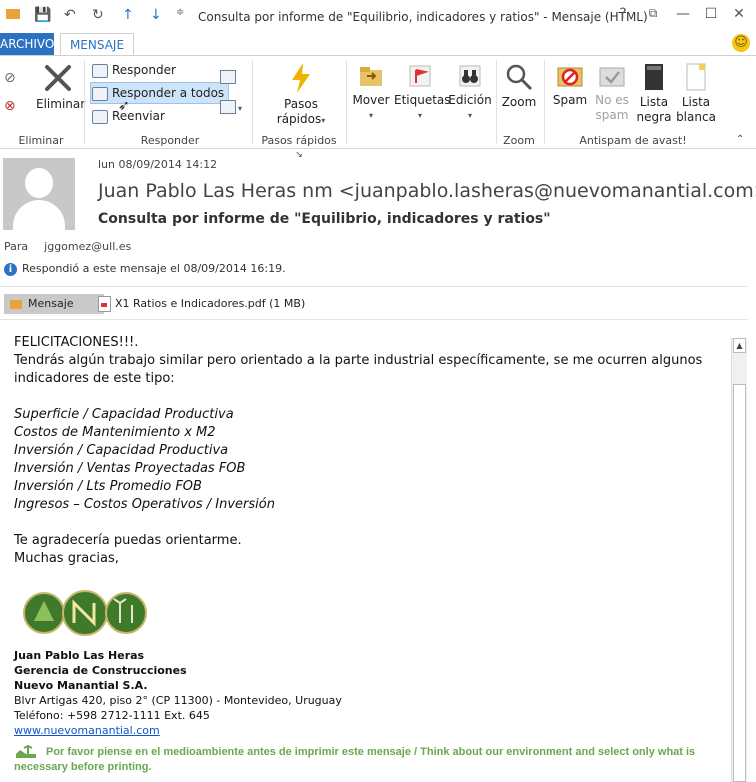  Describe the element at coordinates (144, 70) in the screenshot. I see `reply-label: Responder` at that location.